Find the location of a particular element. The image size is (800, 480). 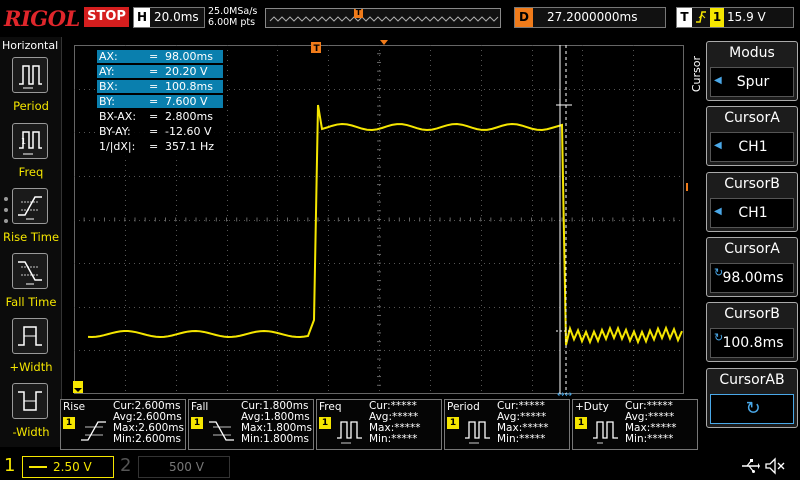

cursor-inverse-dx-row: 1/|dX|: = 357.1 Hz is located at coordinates (157, 146).